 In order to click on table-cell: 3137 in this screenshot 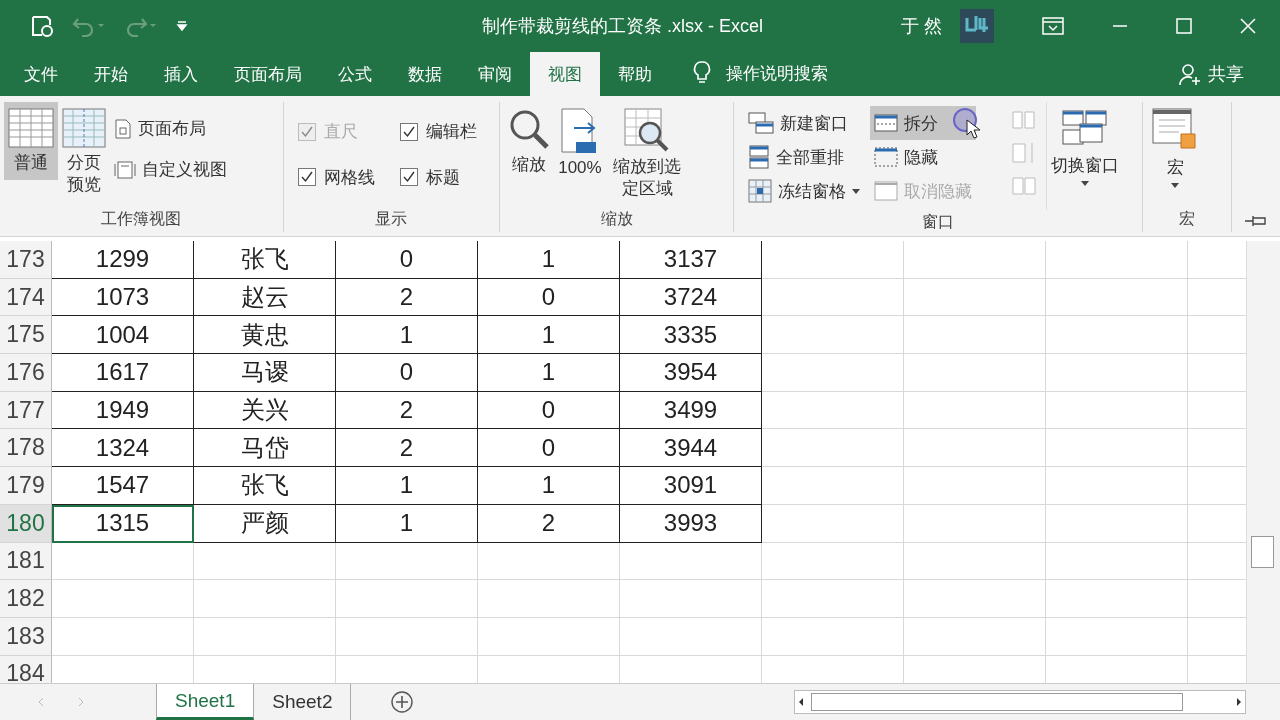, I will do `click(691, 260)`.